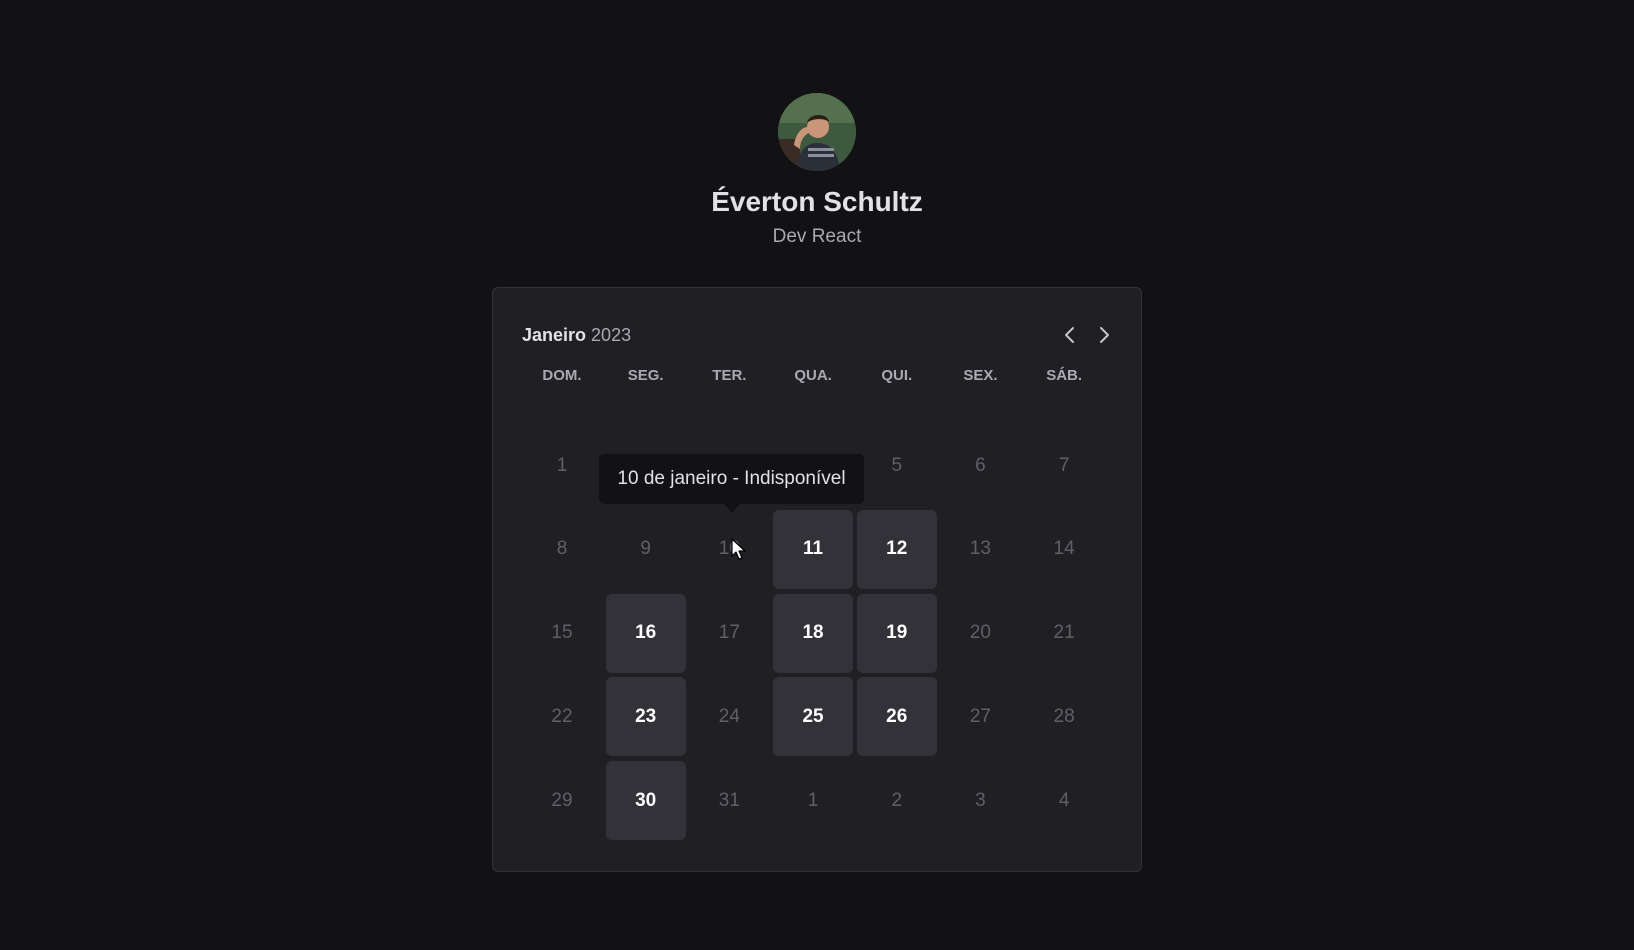 The width and height of the screenshot is (1634, 950). What do you see at coordinates (896, 717) in the screenshot?
I see `day-available: 26` at bounding box center [896, 717].